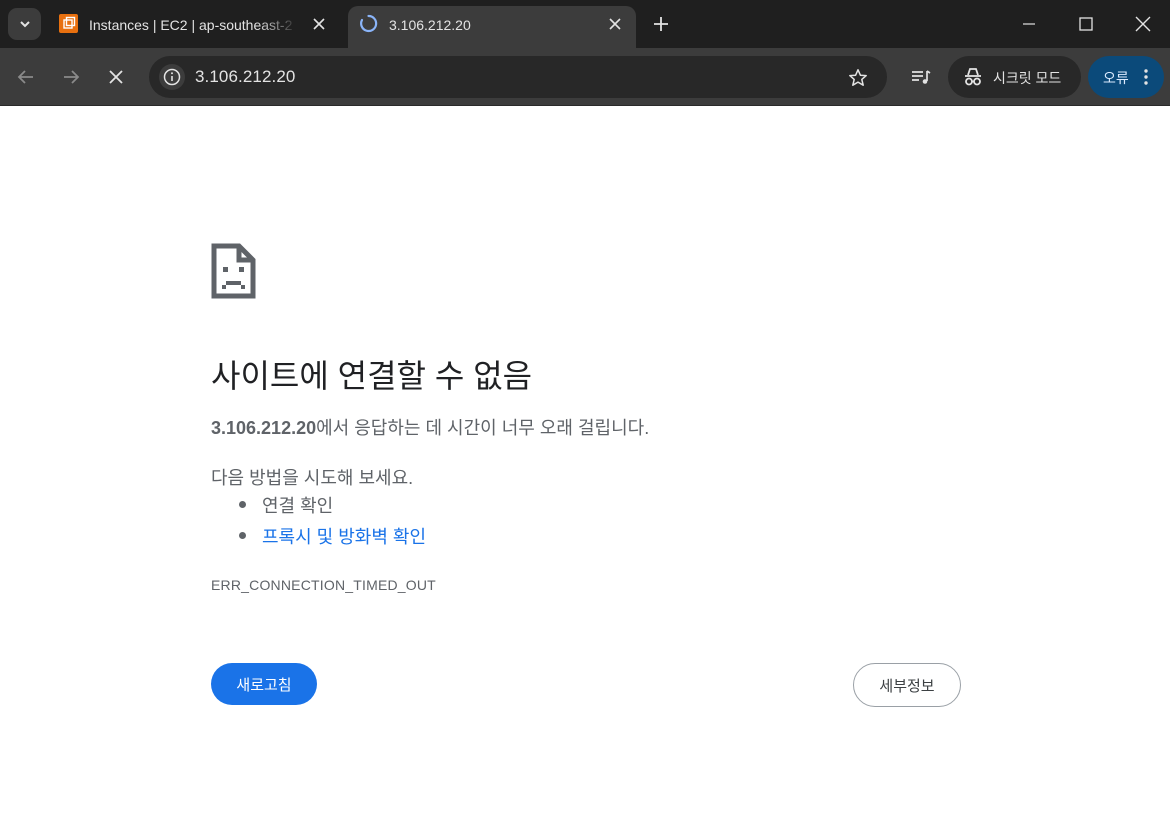  What do you see at coordinates (312, 478) in the screenshot?
I see `suggestions-intro: 다음 방법을 시도해 보세요.` at bounding box center [312, 478].